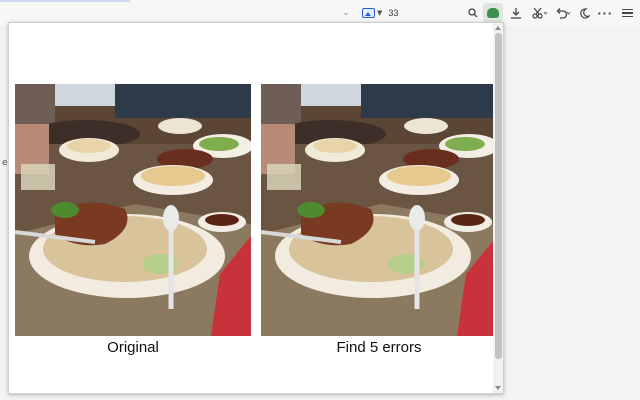 Image resolution: width=640 pixels, height=400 pixels. I want to click on download-icon, so click(516, 13).